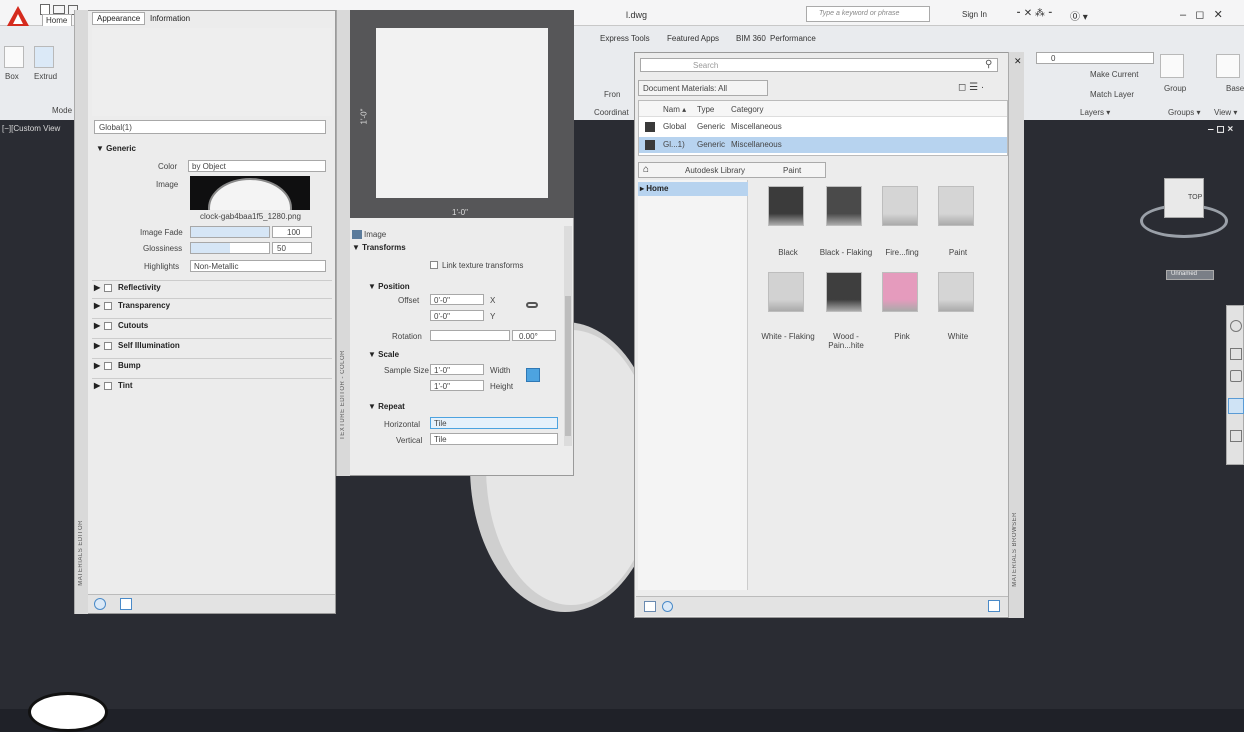 Image resolution: width=1244 pixels, height=732 pixels. Describe the element at coordinates (1095, 58) in the screenshot. I see `layer-dropdown: 0` at that location.